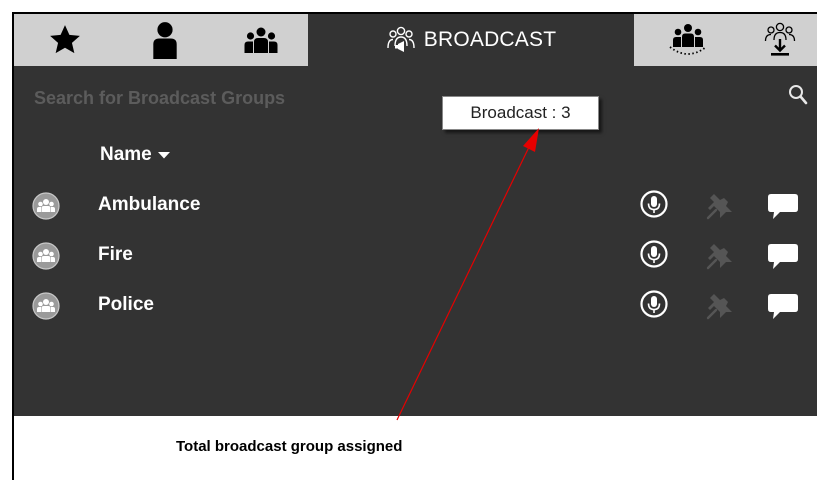 Image resolution: width=817 pixels, height=480 pixels. Describe the element at coordinates (289, 446) in the screenshot. I see `annotation-caption: Total broadcast group assigned` at that location.